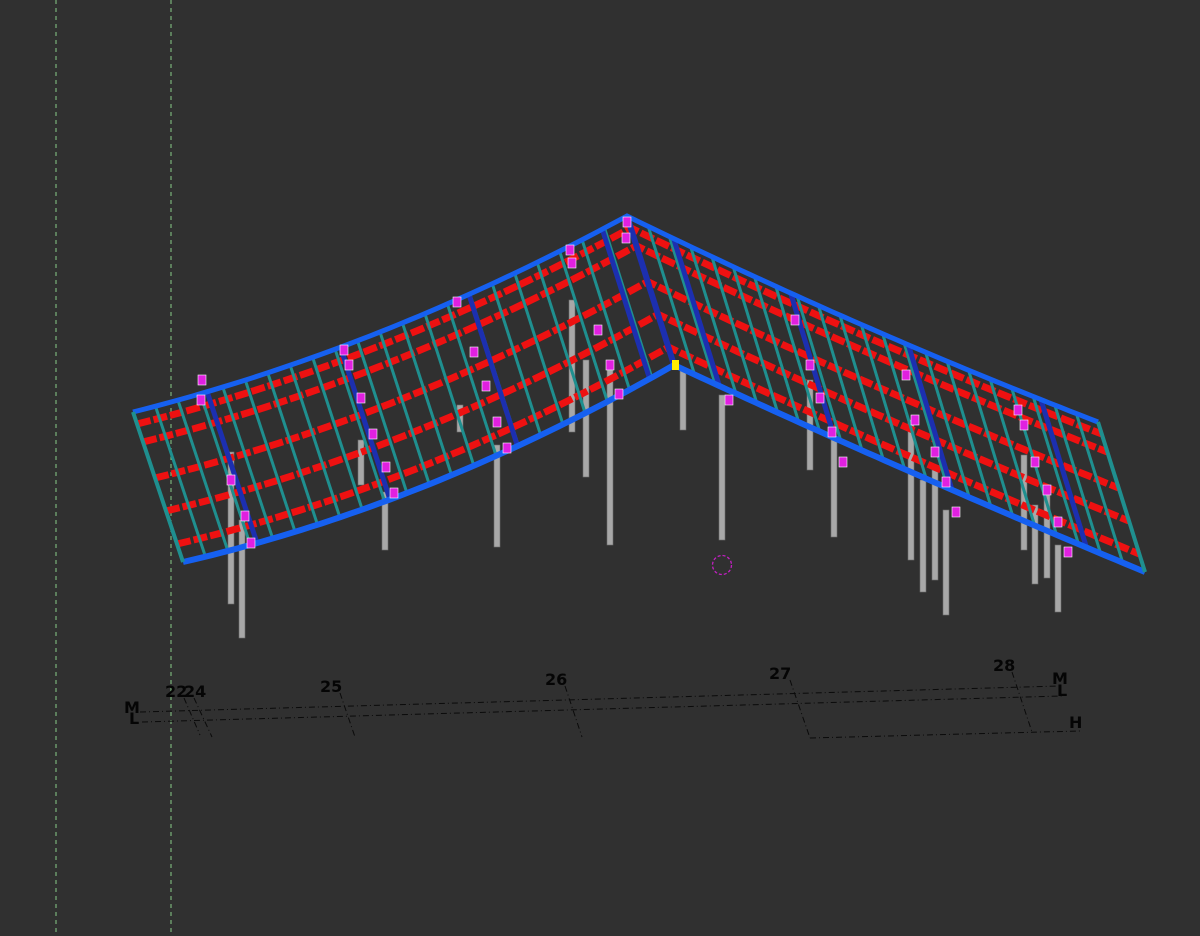 Image resolution: width=1200 pixels, height=936 pixels. What do you see at coordinates (780, 673) in the screenshot?
I see `grid-label-27: 27` at bounding box center [780, 673].